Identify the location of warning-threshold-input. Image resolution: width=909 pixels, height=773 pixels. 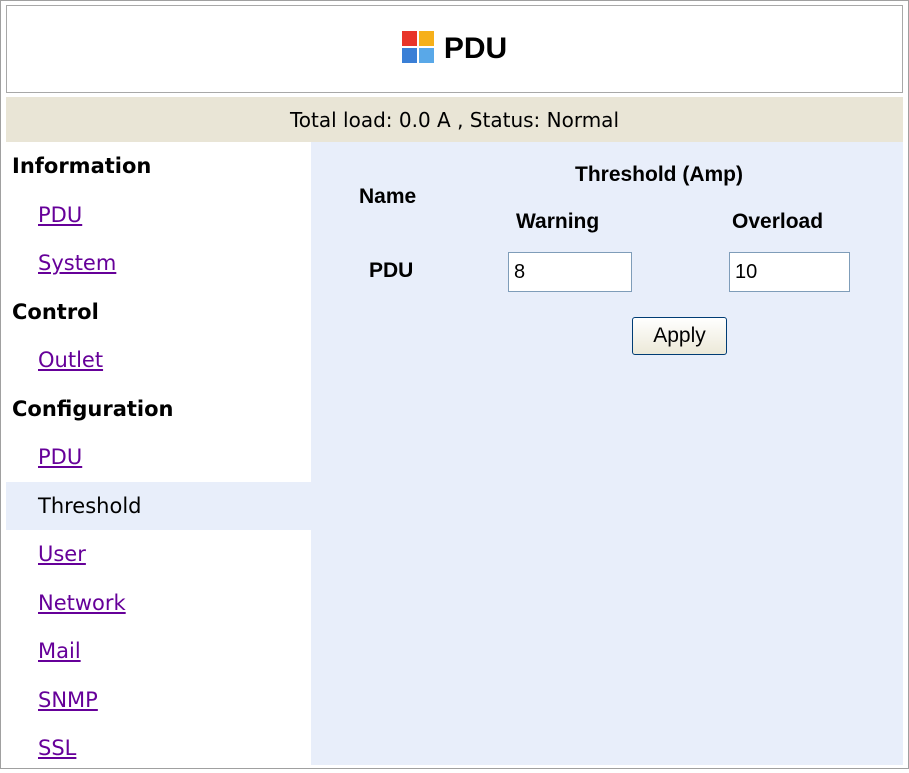
(570, 272).